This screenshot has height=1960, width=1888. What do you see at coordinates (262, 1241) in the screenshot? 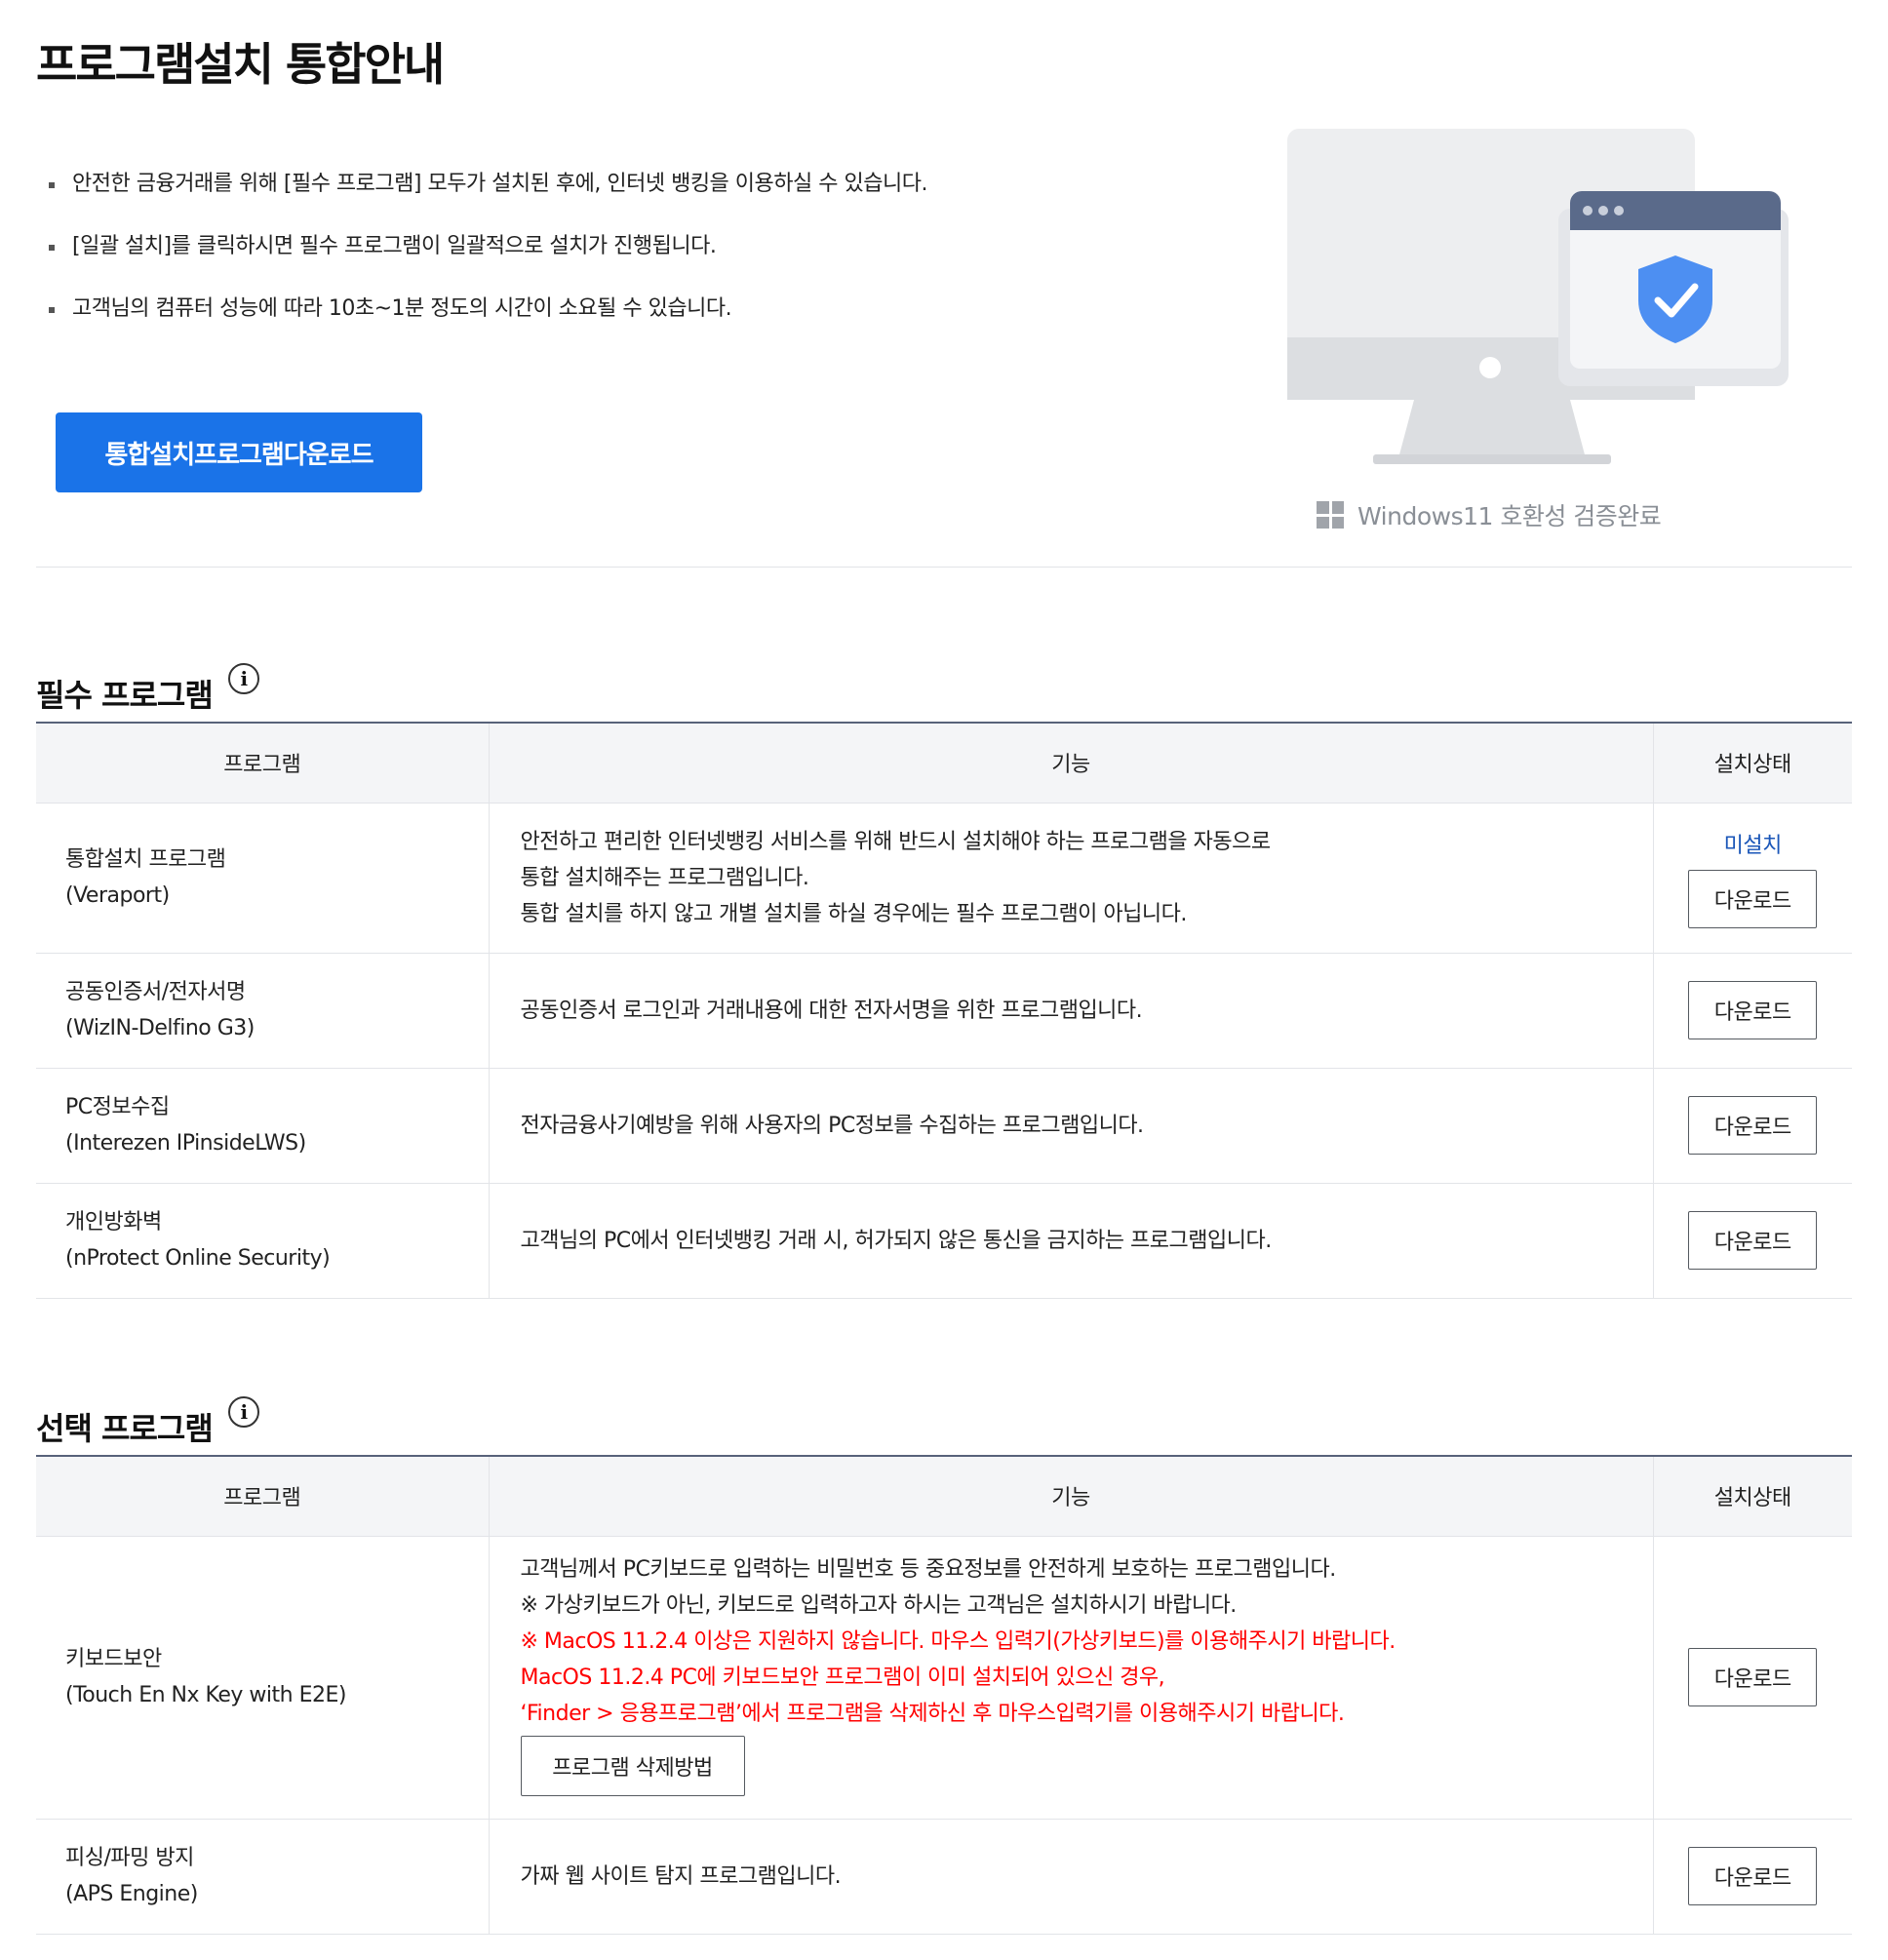
I see `program-name-cell: 개인방화벽 (nProtect Online Security)` at bounding box center [262, 1241].